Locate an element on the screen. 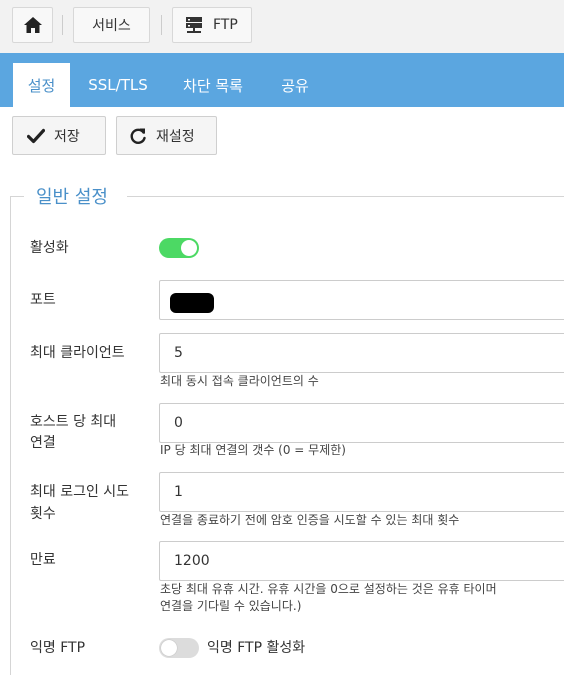  tab-blocklist: 차단 목록 is located at coordinates (213, 85).